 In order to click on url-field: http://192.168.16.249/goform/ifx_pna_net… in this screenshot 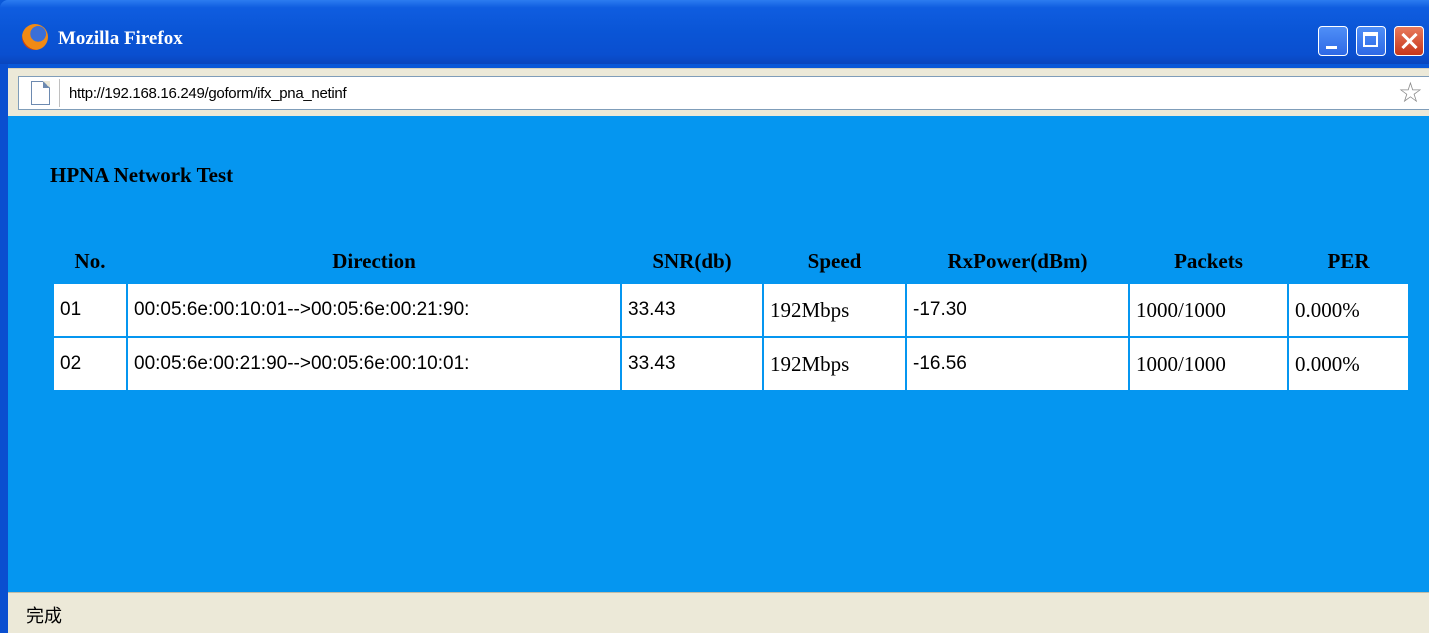, I will do `click(723, 93)`.